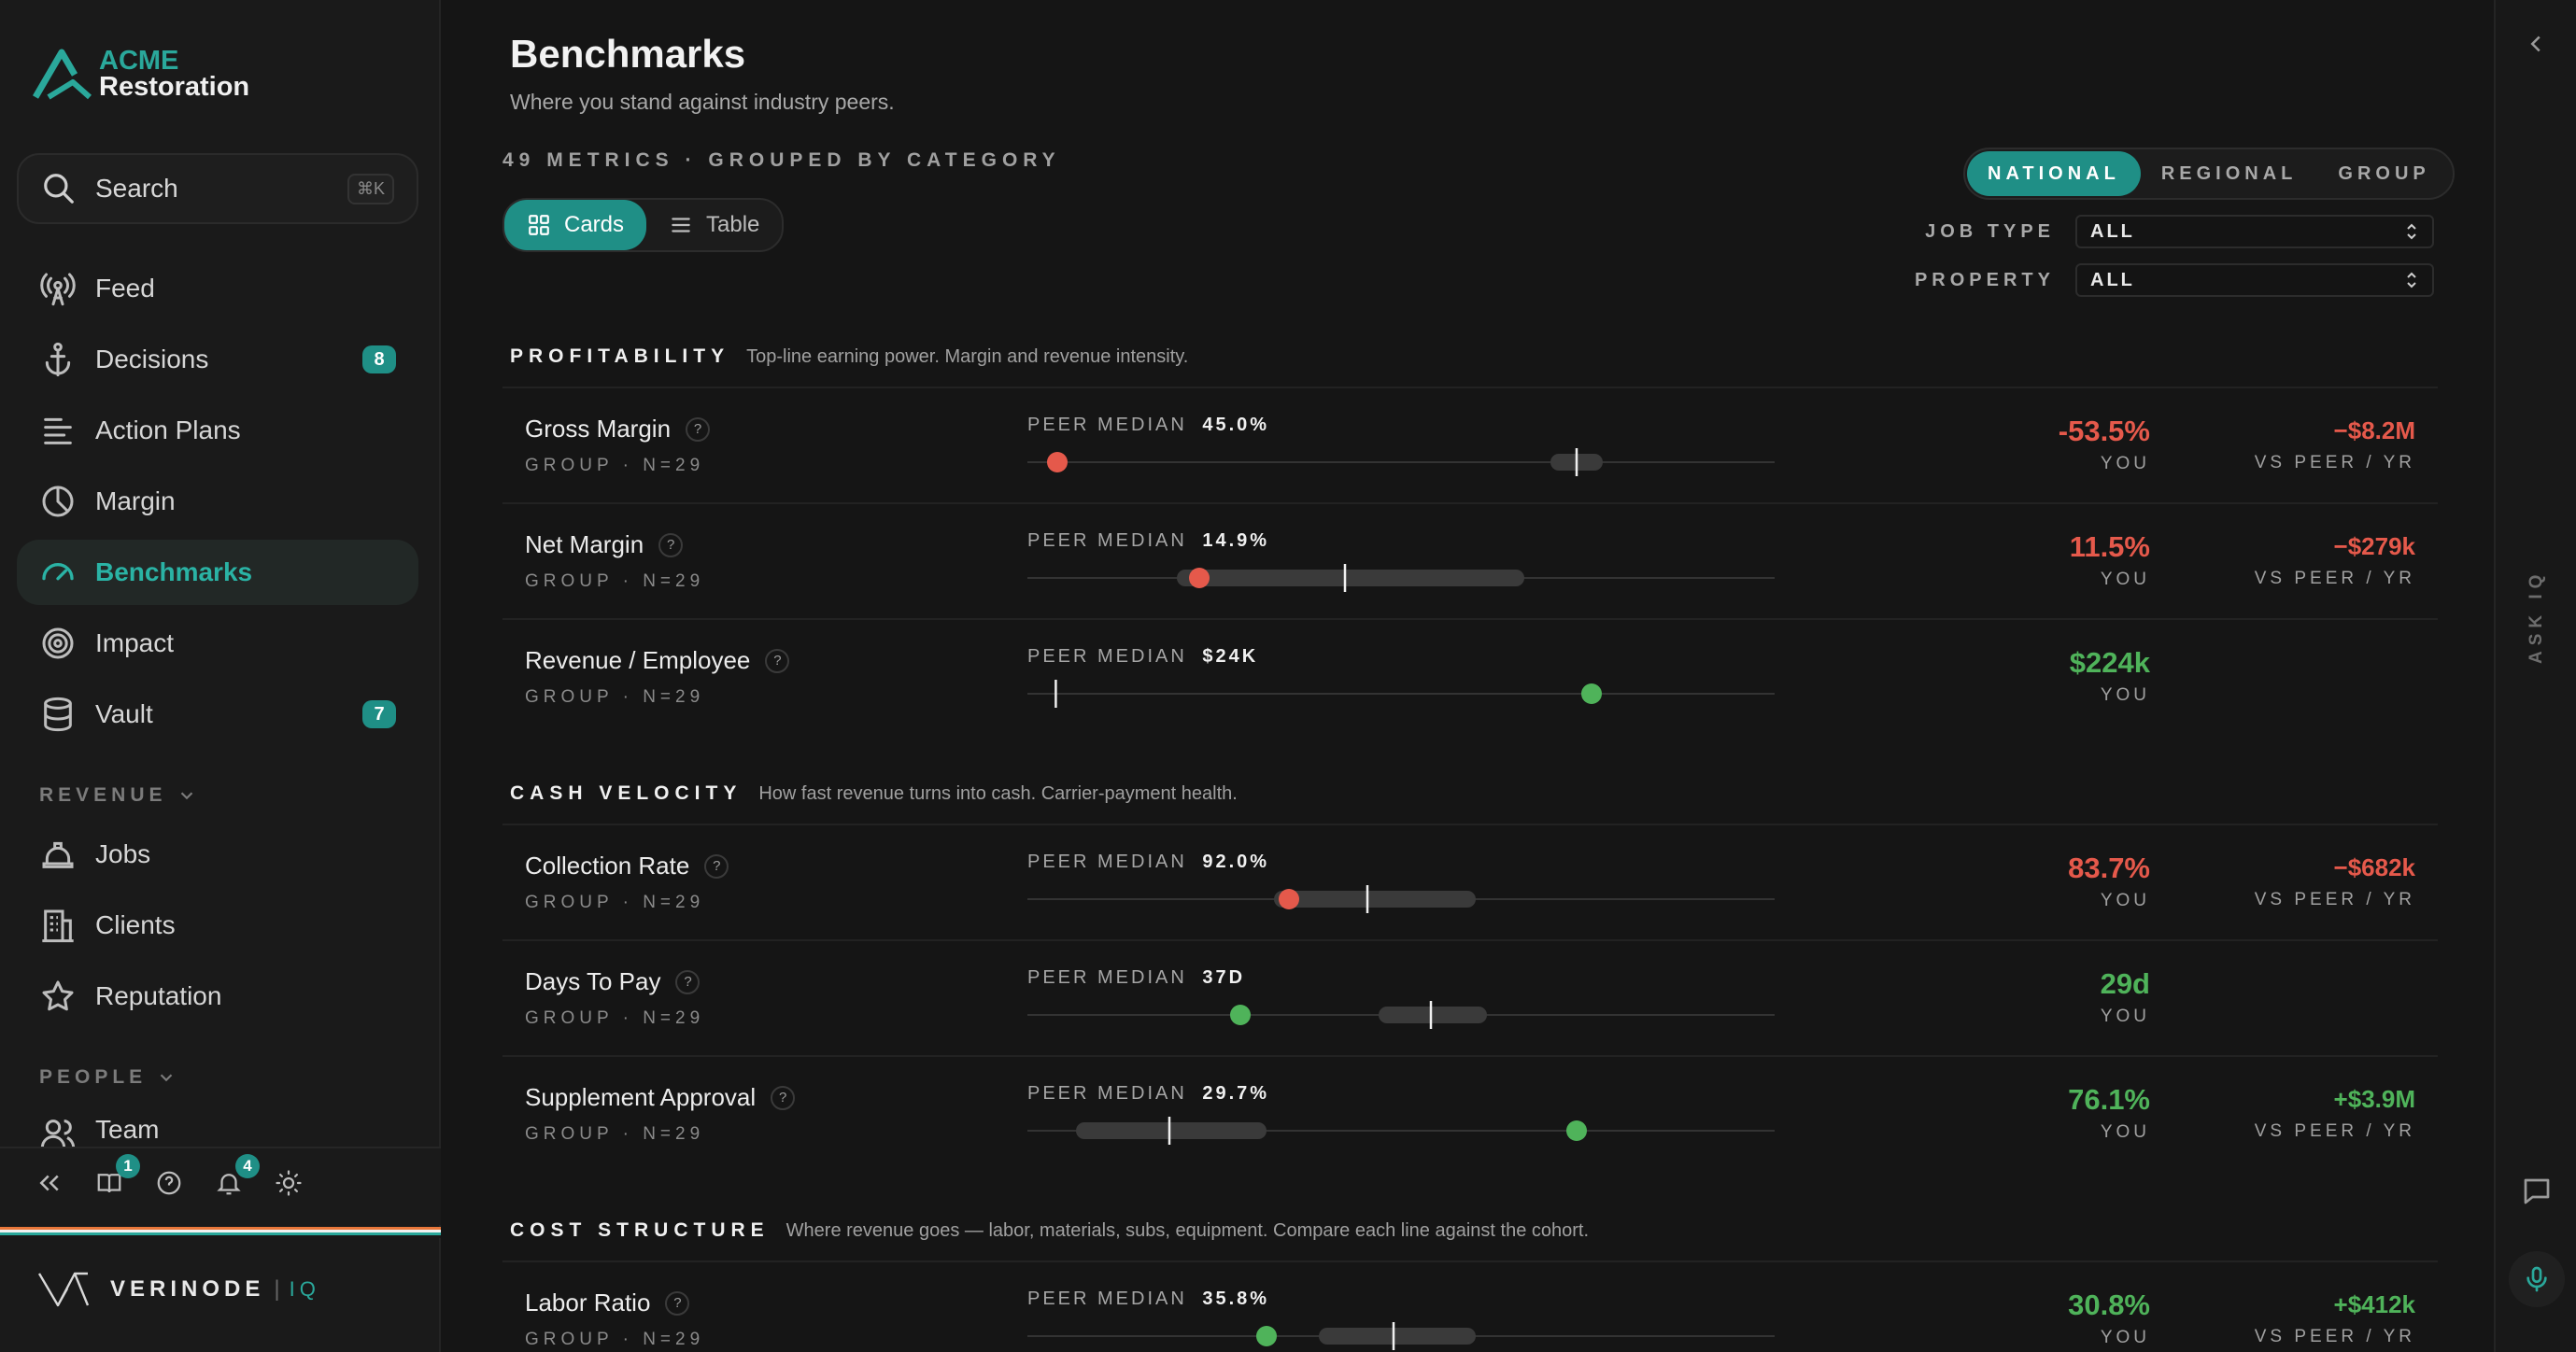 The height and width of the screenshot is (1352, 2576). What do you see at coordinates (292, 1186) in the screenshot?
I see `theme-toggle-button` at bounding box center [292, 1186].